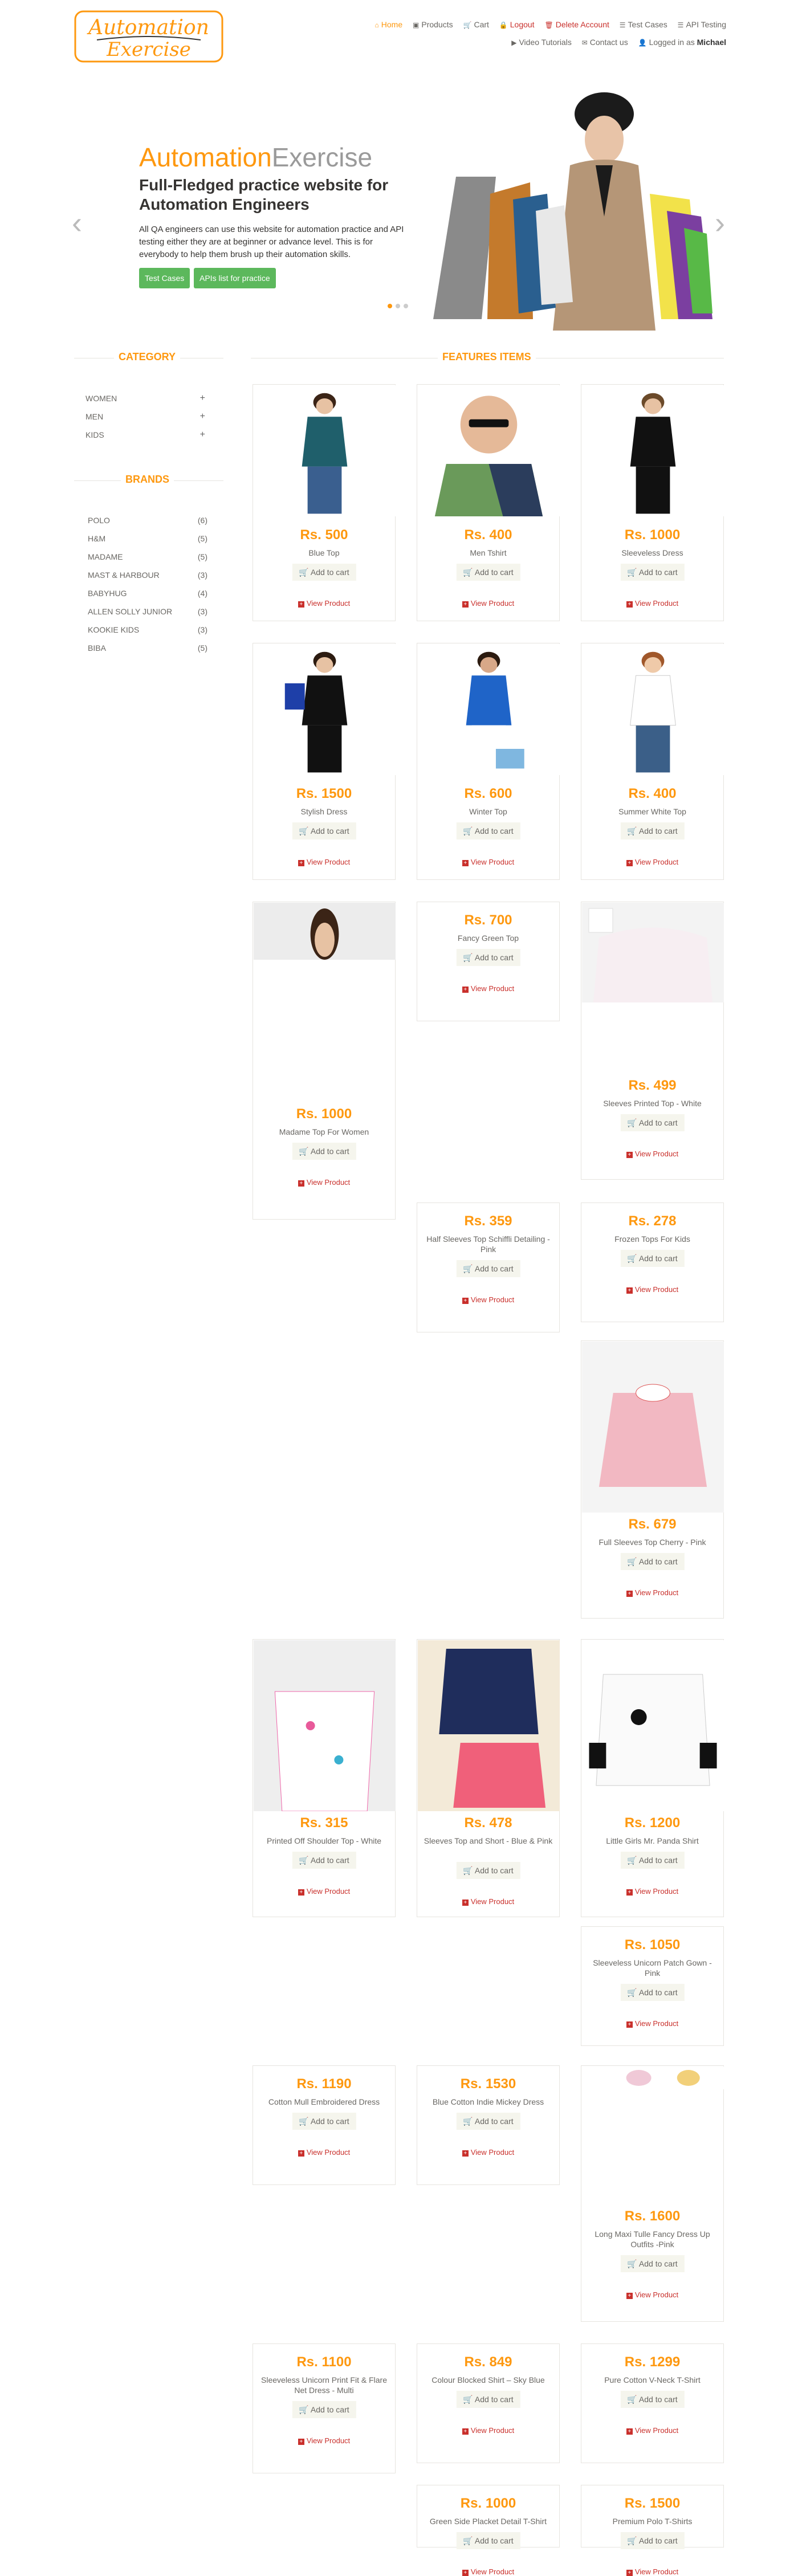  What do you see at coordinates (147, 629) in the screenshot?
I see `brand-kookie-kids: KOOKIE KIDS (3)` at bounding box center [147, 629].